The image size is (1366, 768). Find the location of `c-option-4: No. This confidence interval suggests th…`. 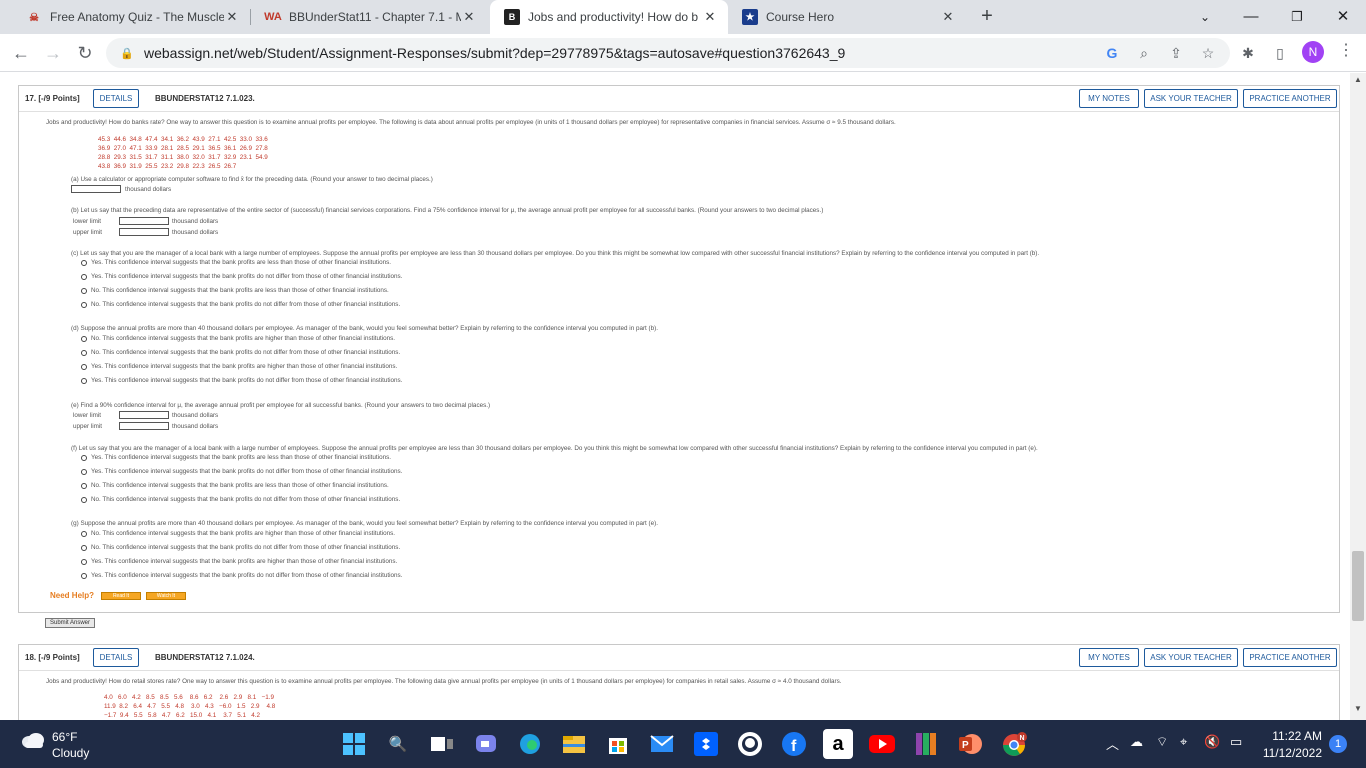

c-option-4: No. This confidence interval suggests th… is located at coordinates (240, 304).